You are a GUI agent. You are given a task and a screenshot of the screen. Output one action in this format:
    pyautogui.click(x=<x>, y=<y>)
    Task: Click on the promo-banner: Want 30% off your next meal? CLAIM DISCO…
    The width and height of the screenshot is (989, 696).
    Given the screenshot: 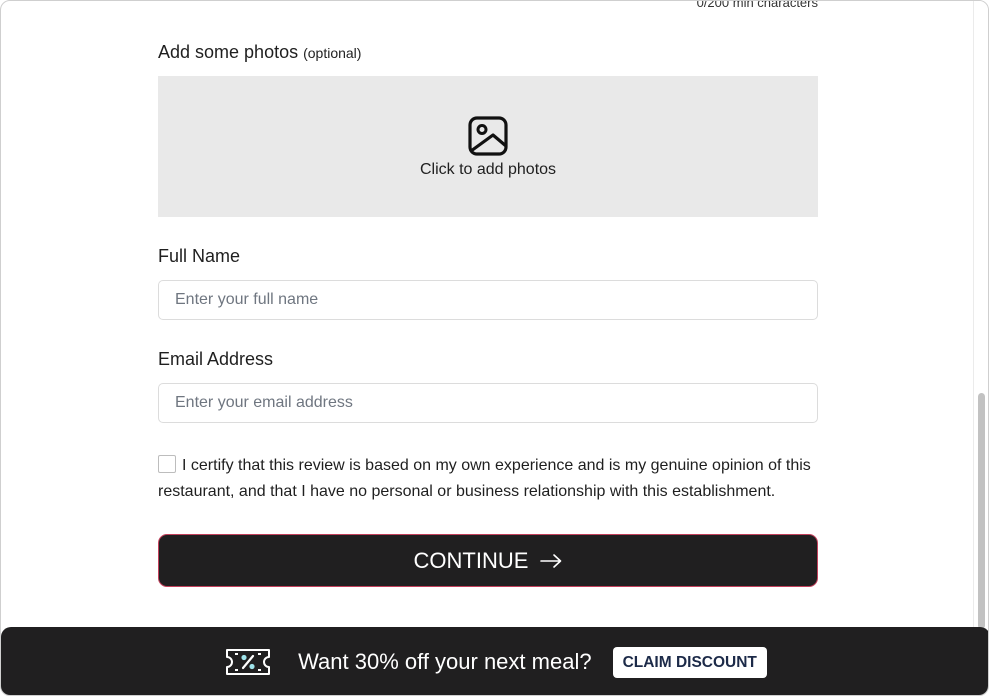 What is the action you would take?
    pyautogui.click(x=494, y=661)
    